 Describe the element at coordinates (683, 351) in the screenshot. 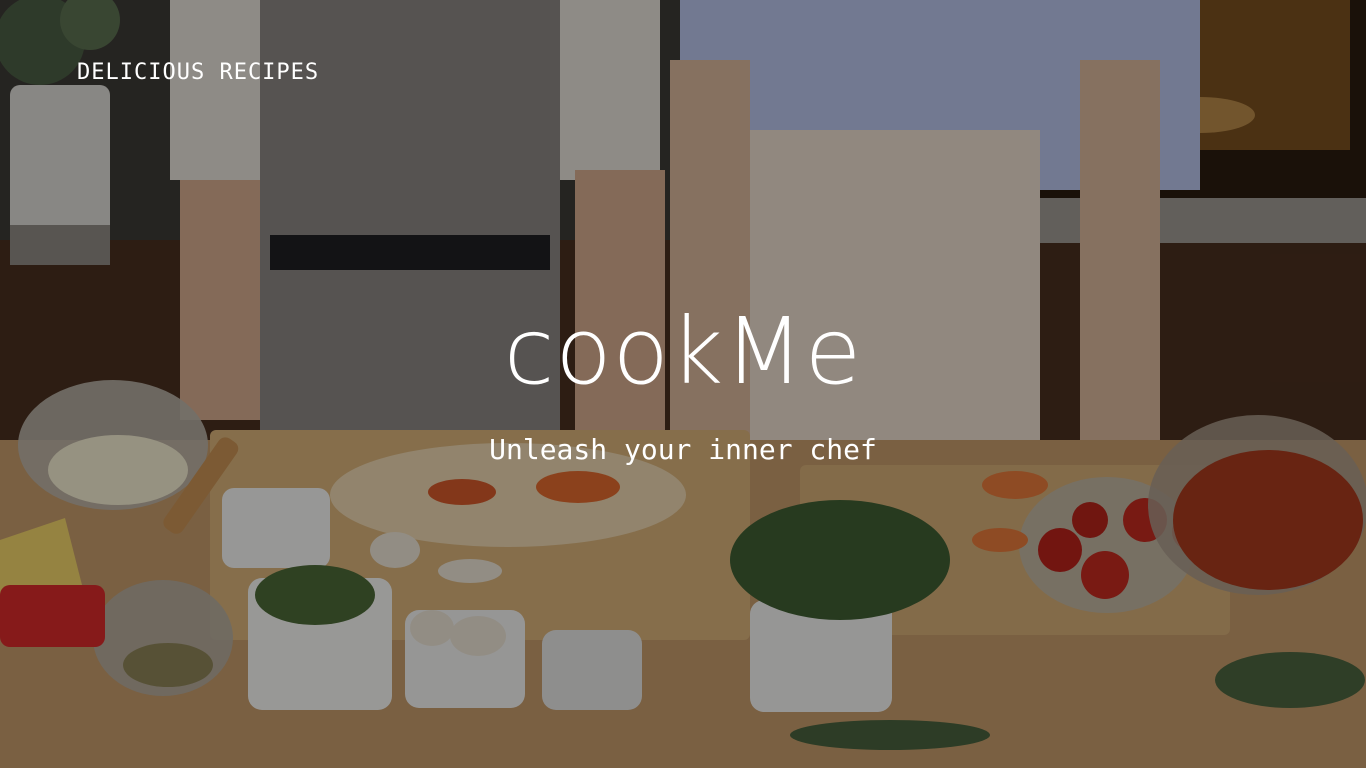

I see `page-title: cookMe` at that location.